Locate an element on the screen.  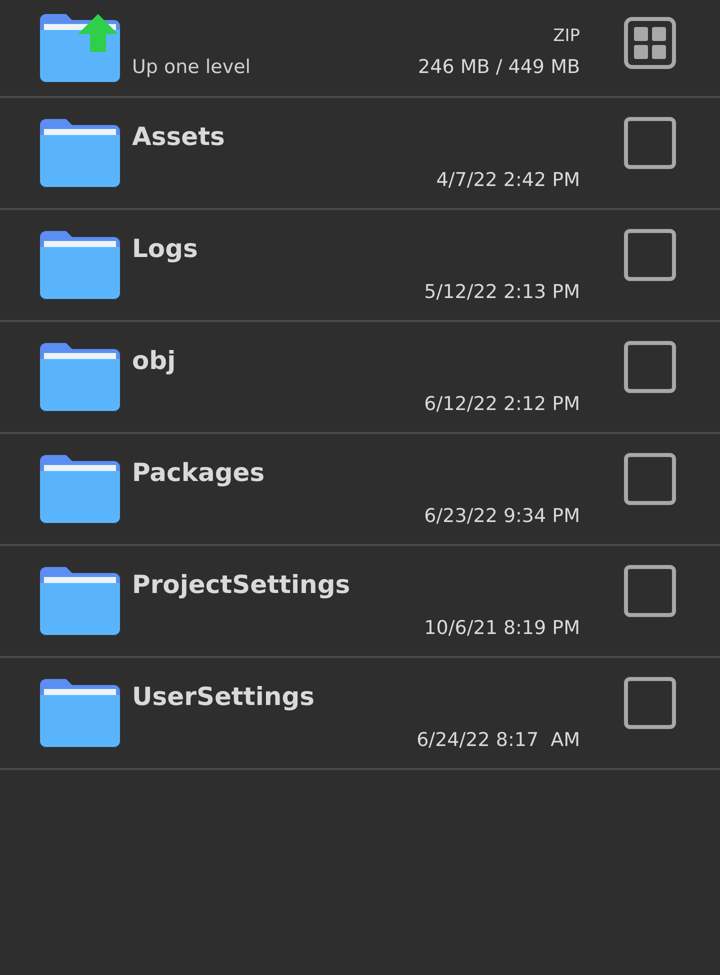
folder-name: UserSettings is located at coordinates (223, 696).